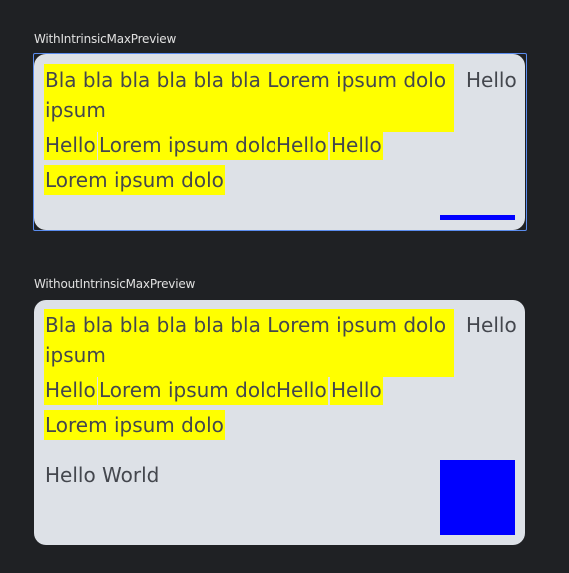  Describe the element at coordinates (105, 39) in the screenshot. I see `preview-title-with-intrinsic: WithIntrinsicMaxPreview` at that location.